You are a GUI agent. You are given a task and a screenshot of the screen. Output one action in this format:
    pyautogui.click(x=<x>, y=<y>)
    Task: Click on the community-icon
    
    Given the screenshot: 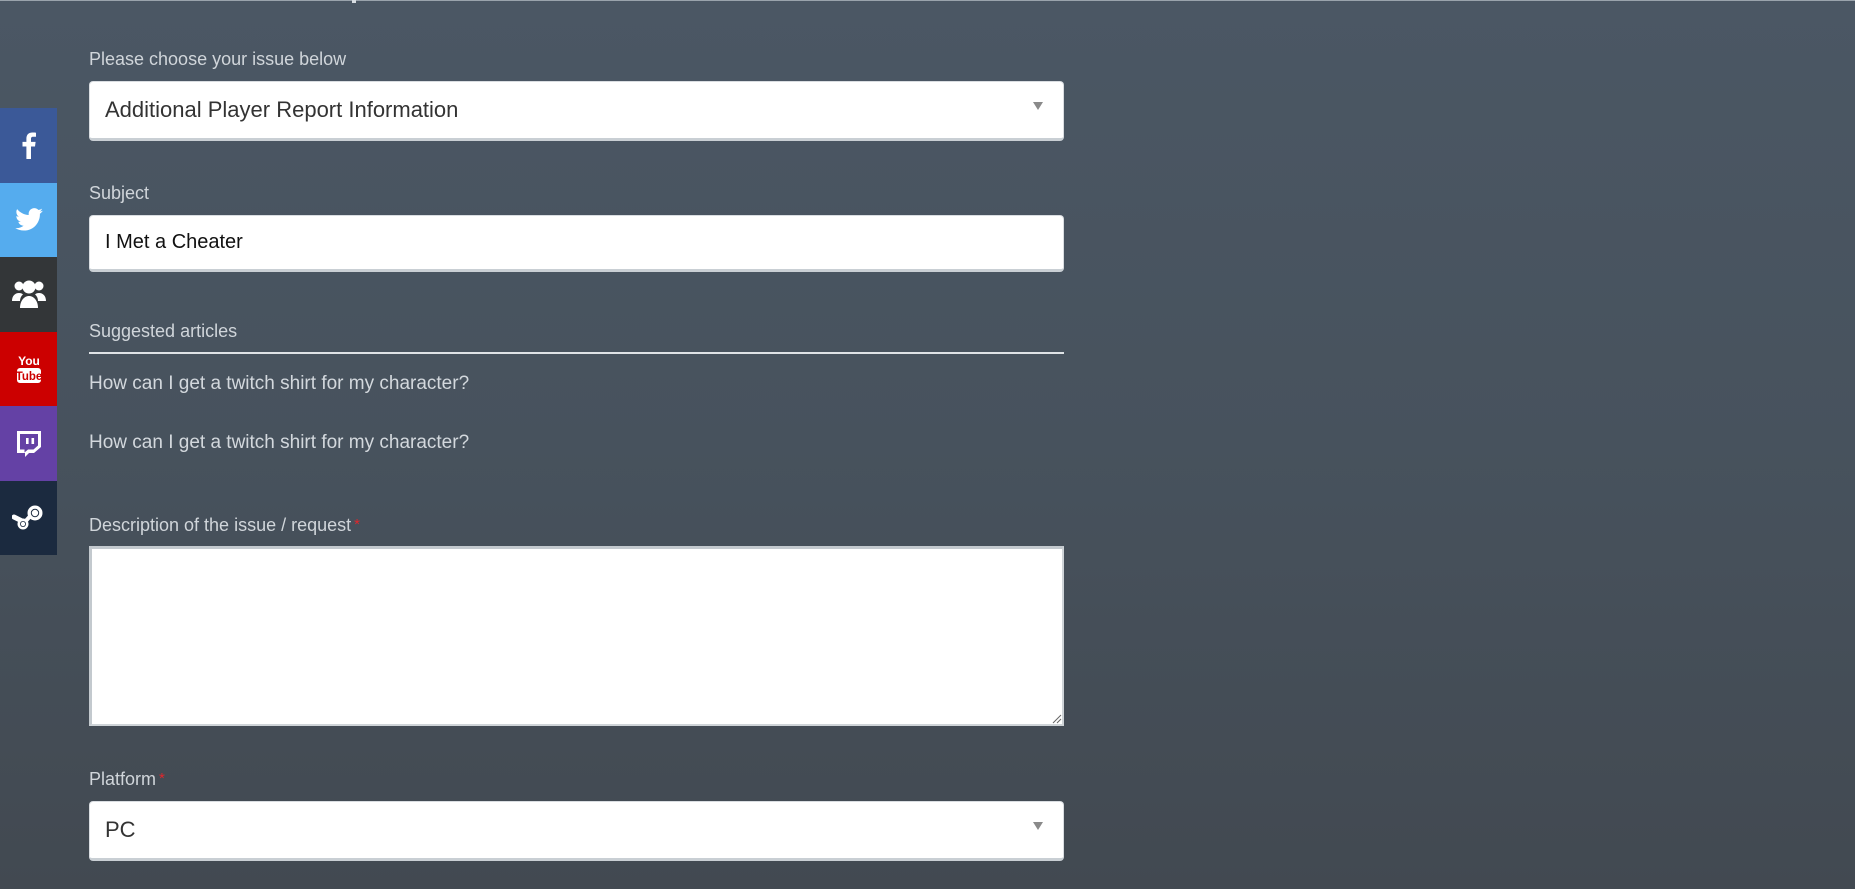 What is the action you would take?
    pyautogui.click(x=28, y=294)
    